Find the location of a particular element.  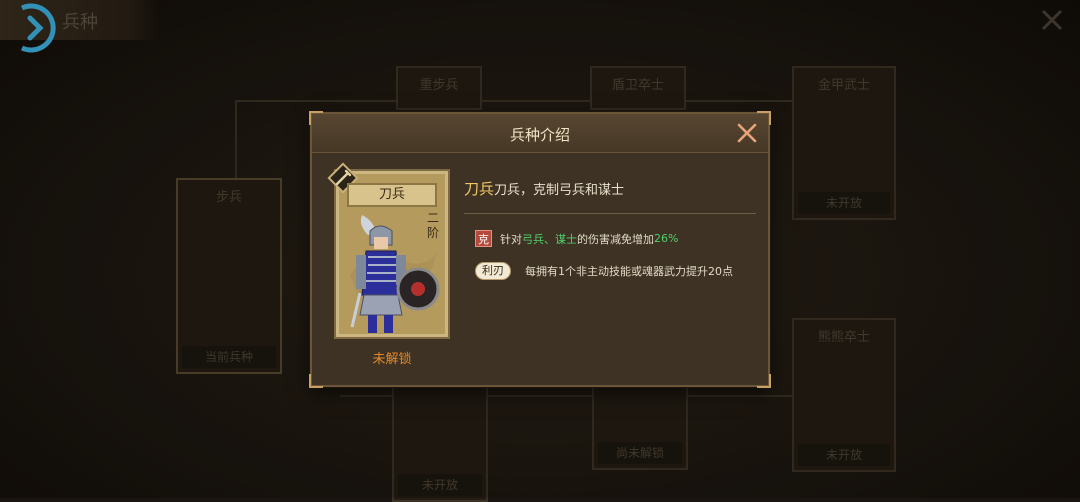

sharp-blade-tag: 利刃 is located at coordinates (493, 271).